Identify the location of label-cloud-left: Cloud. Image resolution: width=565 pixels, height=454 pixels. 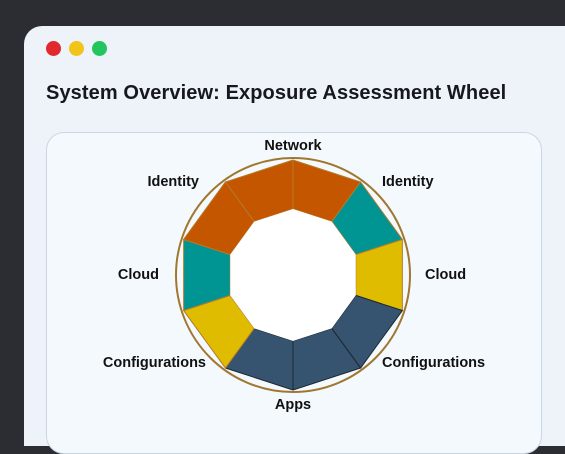
(138, 275).